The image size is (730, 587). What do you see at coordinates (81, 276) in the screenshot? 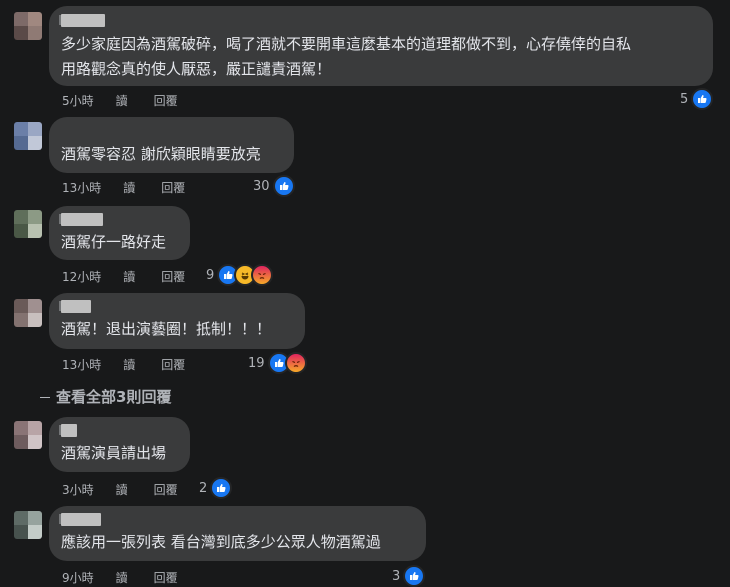
I see `comment-time: 12小時` at bounding box center [81, 276].